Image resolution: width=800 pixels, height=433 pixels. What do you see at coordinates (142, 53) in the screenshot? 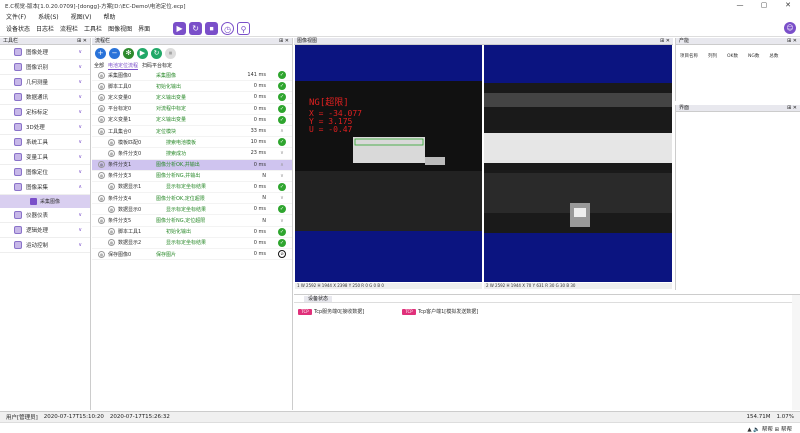
I see `run-icon: ▶` at bounding box center [142, 53].